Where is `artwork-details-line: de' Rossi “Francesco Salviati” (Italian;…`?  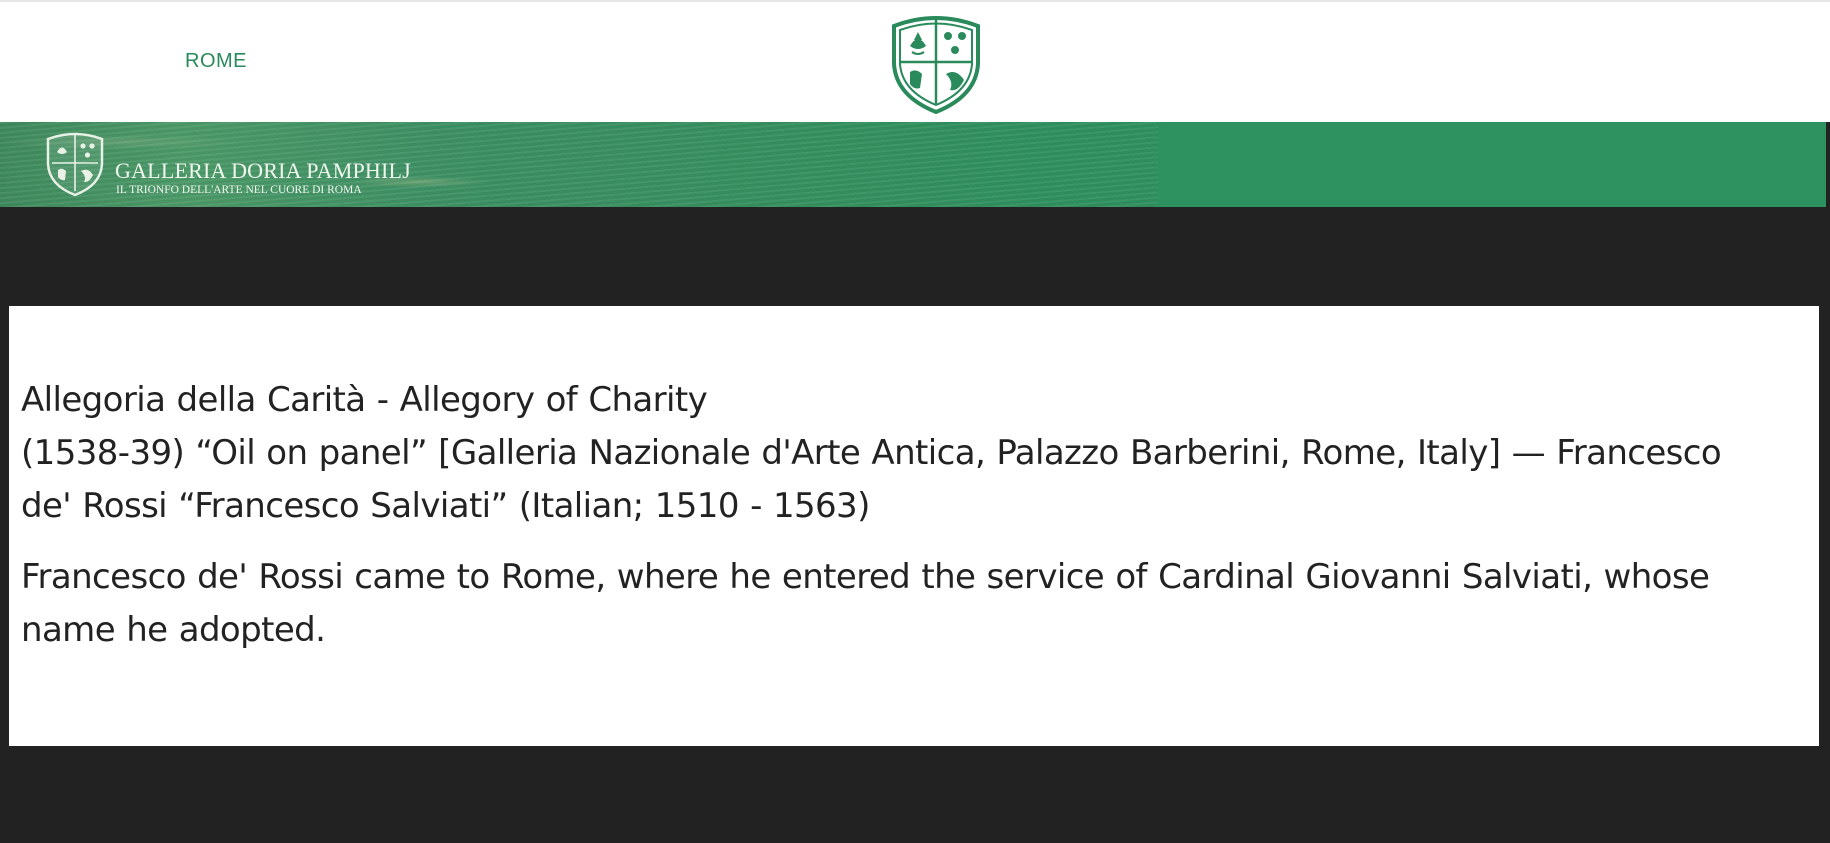 artwork-details-line: de' Rossi “Francesco Salviati” (Italian;… is located at coordinates (445, 506).